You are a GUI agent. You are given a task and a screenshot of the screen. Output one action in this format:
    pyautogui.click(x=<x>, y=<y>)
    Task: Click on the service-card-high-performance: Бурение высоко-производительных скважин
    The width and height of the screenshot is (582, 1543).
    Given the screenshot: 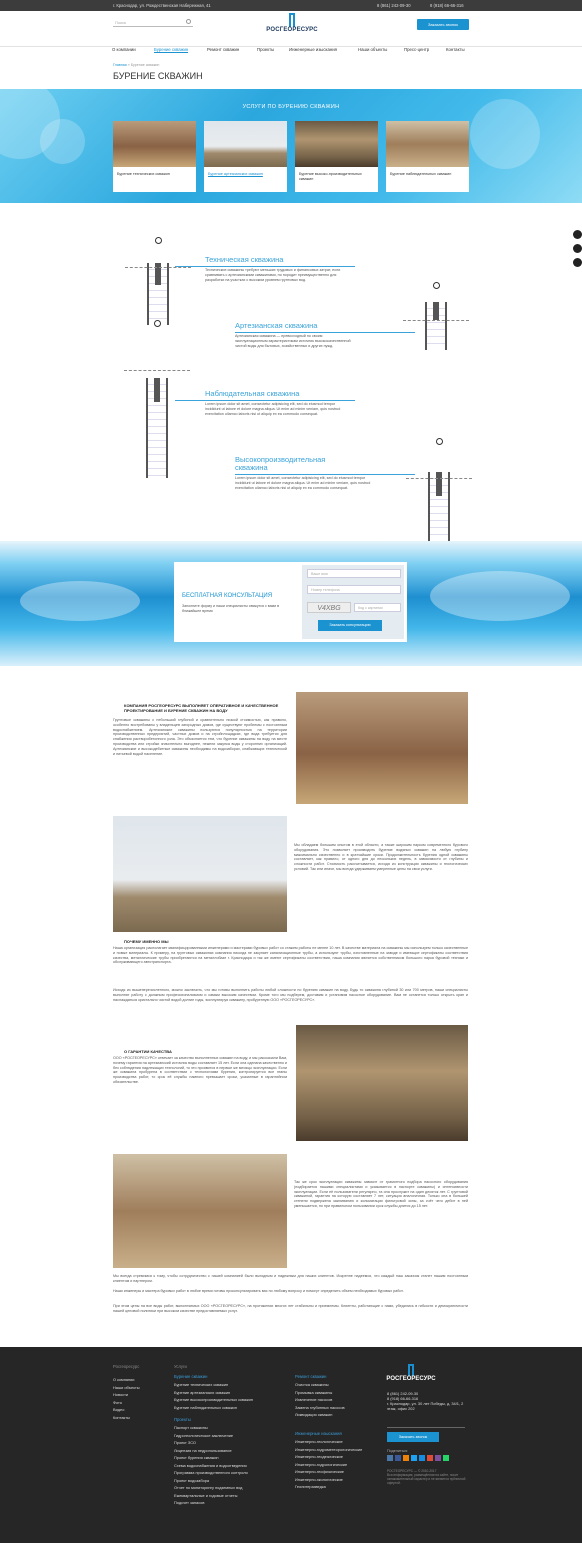 What is the action you would take?
    pyautogui.click(x=336, y=156)
    